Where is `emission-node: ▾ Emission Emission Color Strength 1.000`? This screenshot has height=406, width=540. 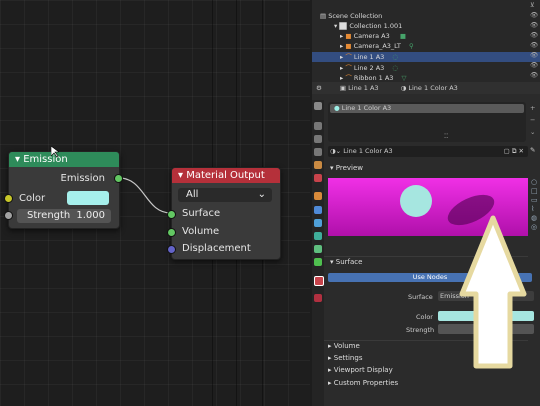
emission-node: ▾ Emission Emission Color Strength 1.000 is located at coordinates (64, 190).